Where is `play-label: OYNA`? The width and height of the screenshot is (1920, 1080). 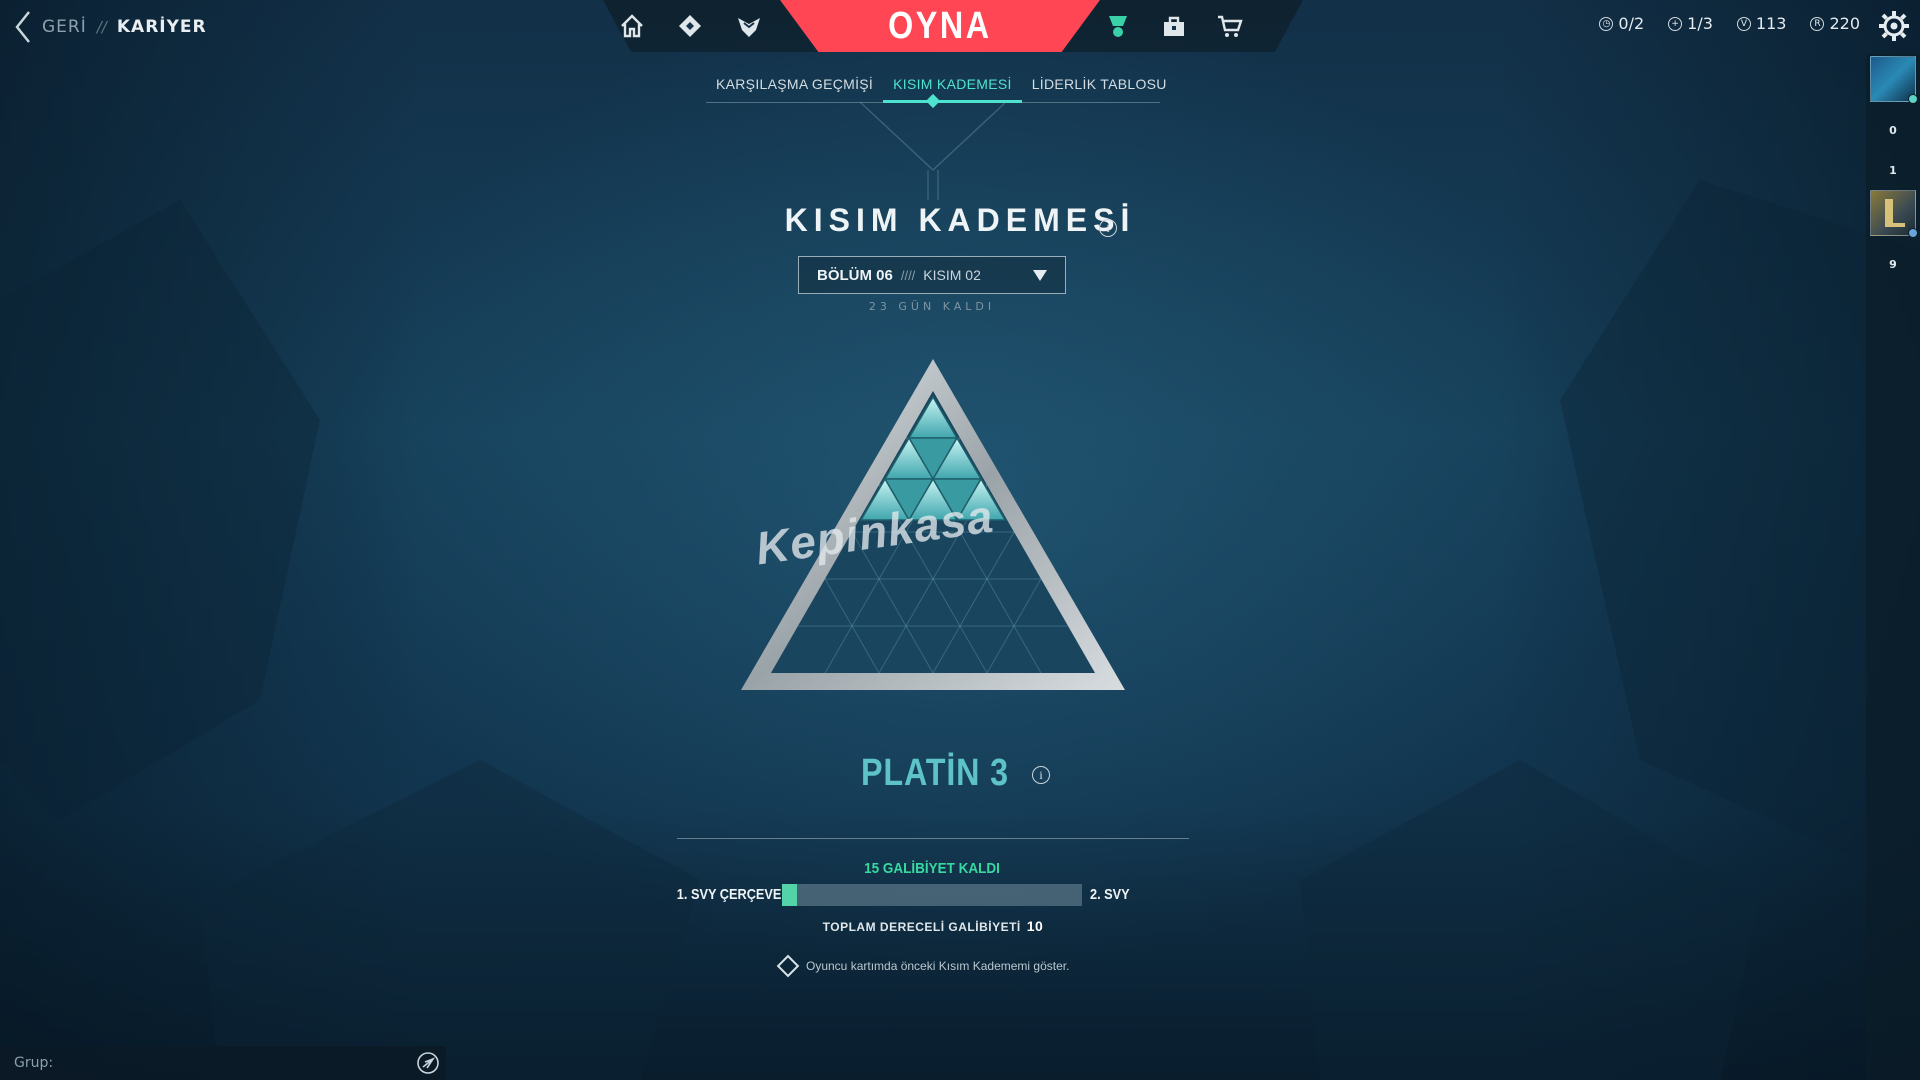 play-label: OYNA is located at coordinates (940, 25).